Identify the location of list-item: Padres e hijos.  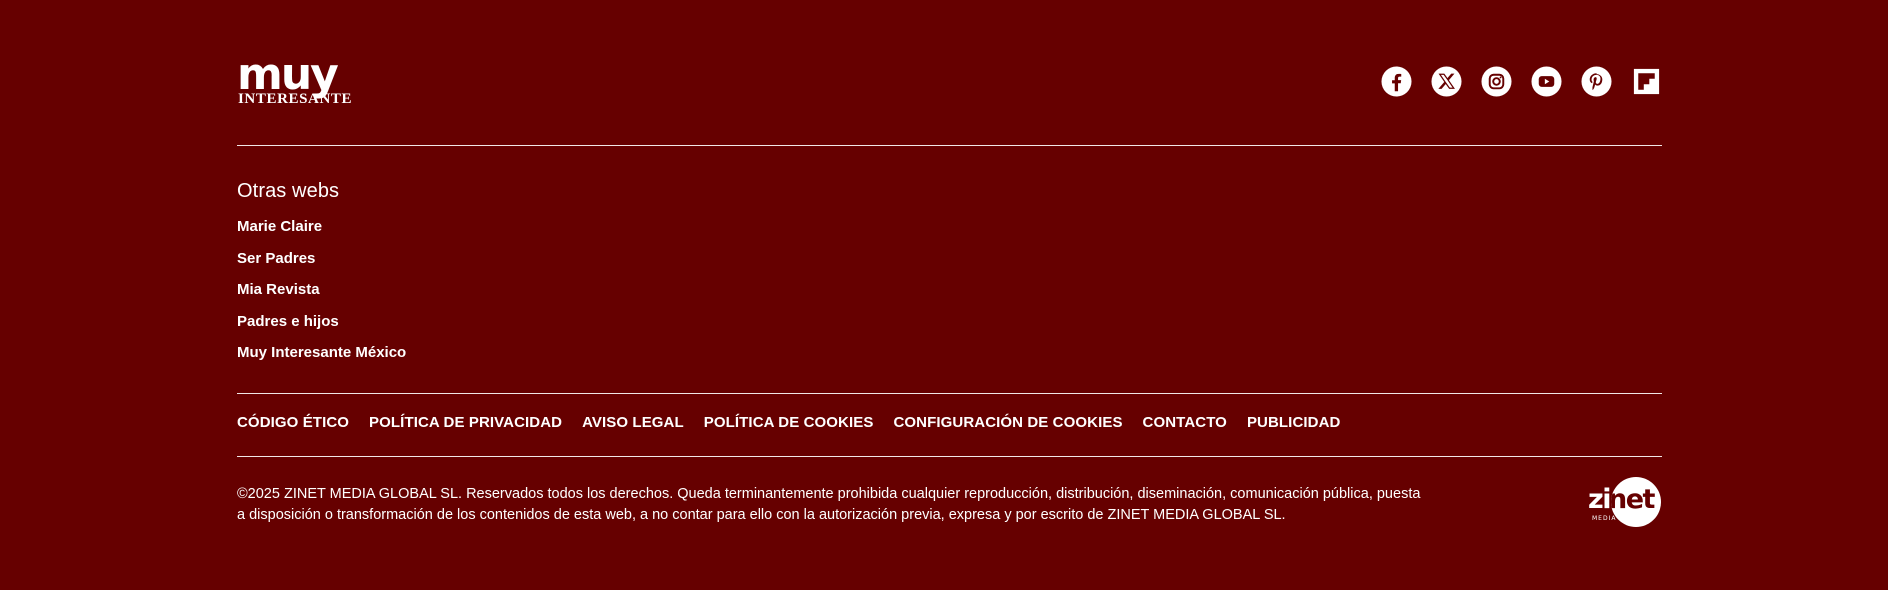
(321, 328).